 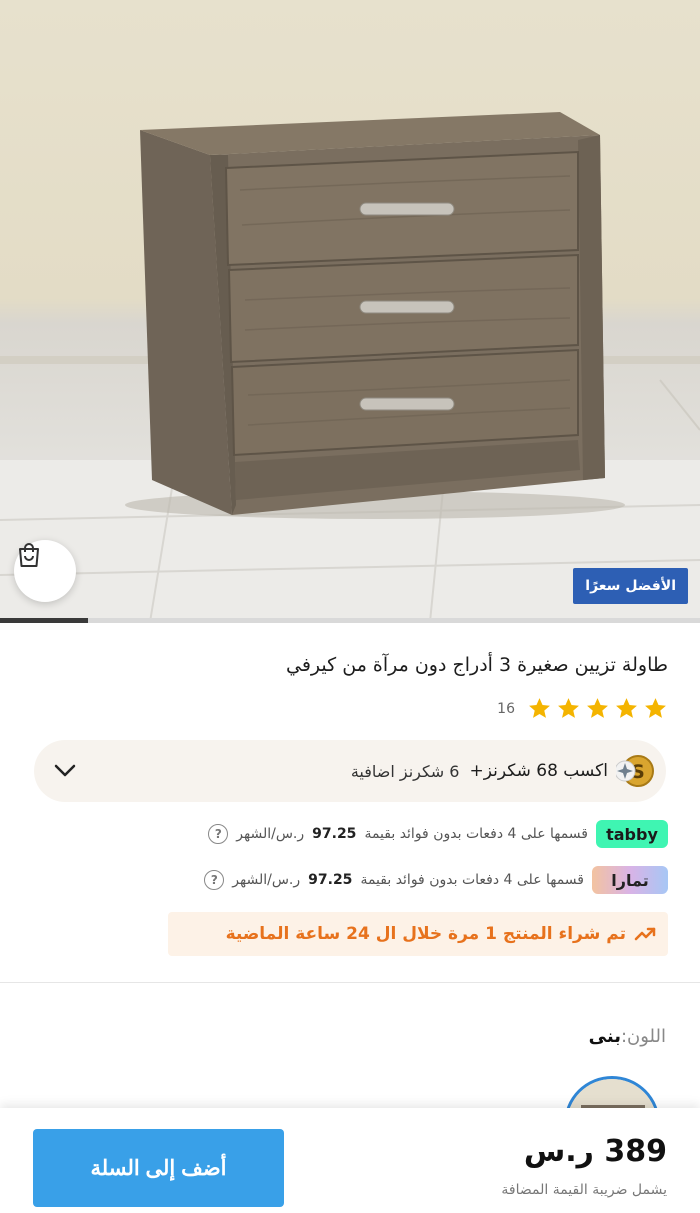 What do you see at coordinates (643, 1036) in the screenshot?
I see `color-label: اللون:` at bounding box center [643, 1036].